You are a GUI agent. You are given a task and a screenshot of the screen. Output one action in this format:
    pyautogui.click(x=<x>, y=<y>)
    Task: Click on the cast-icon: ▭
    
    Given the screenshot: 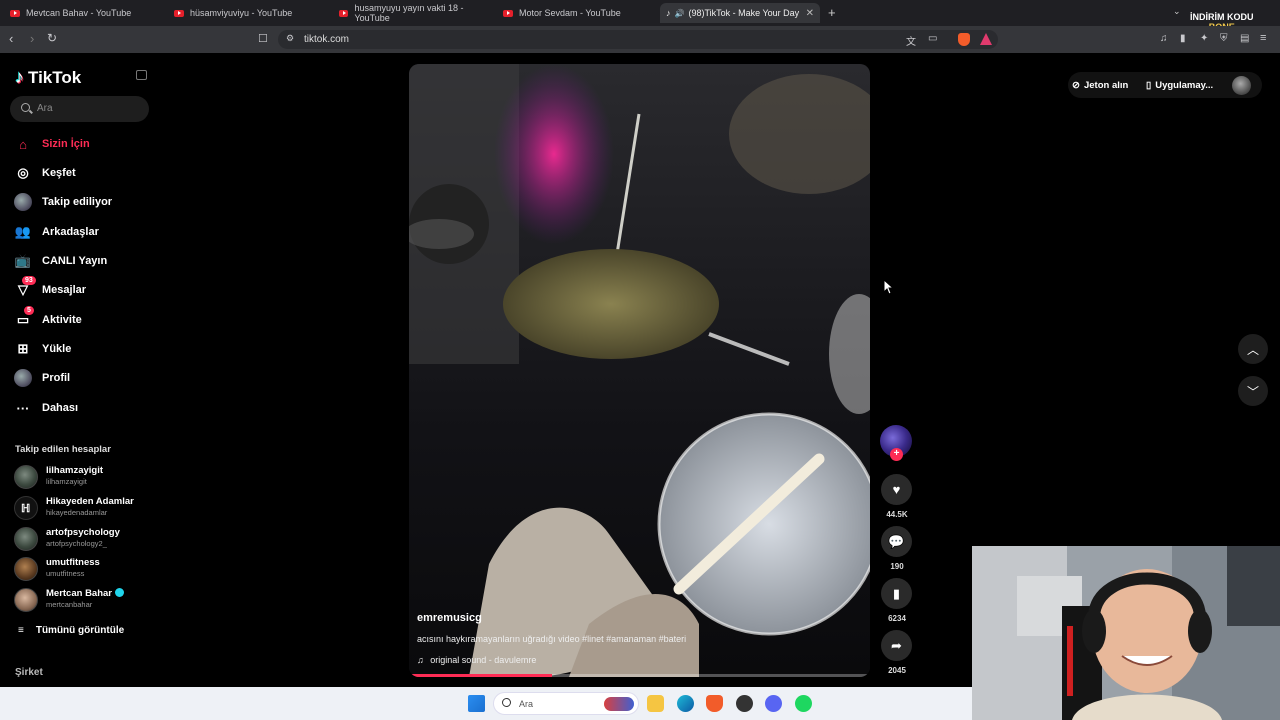 What is the action you would take?
    pyautogui.click(x=932, y=38)
    